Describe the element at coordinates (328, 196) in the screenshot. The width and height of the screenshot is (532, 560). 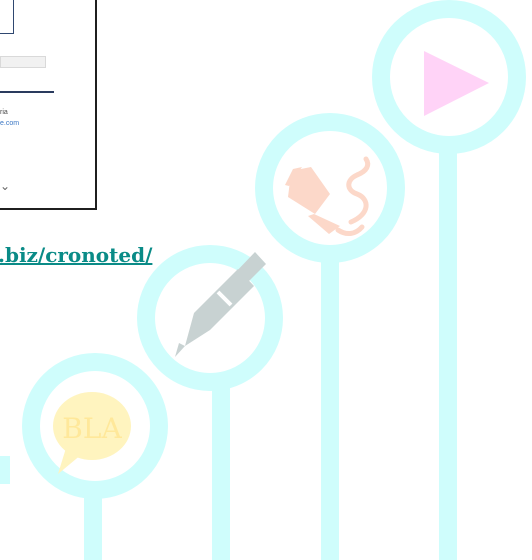
I see `fountain-pen-icon` at that location.